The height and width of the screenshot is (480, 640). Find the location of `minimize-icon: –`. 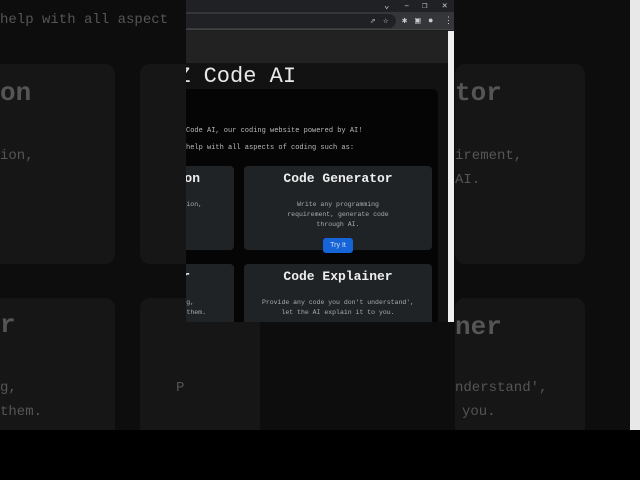

minimize-icon: – is located at coordinates (406, 6).